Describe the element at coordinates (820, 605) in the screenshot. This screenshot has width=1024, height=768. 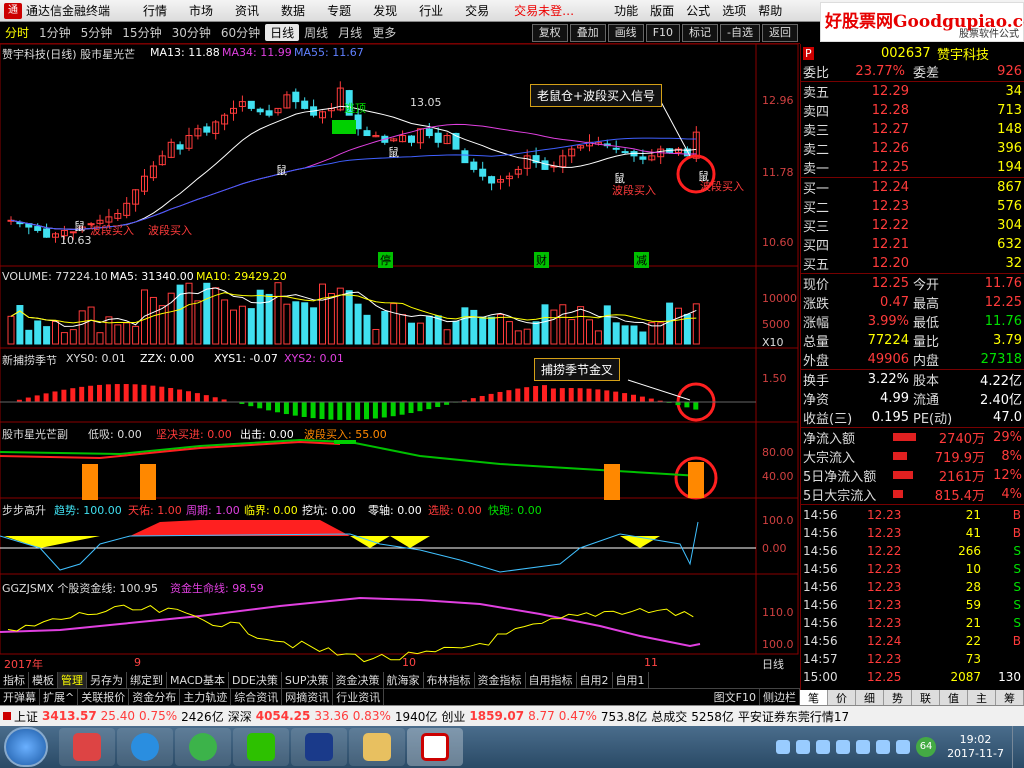
I see `tick-time: 14:56` at that location.